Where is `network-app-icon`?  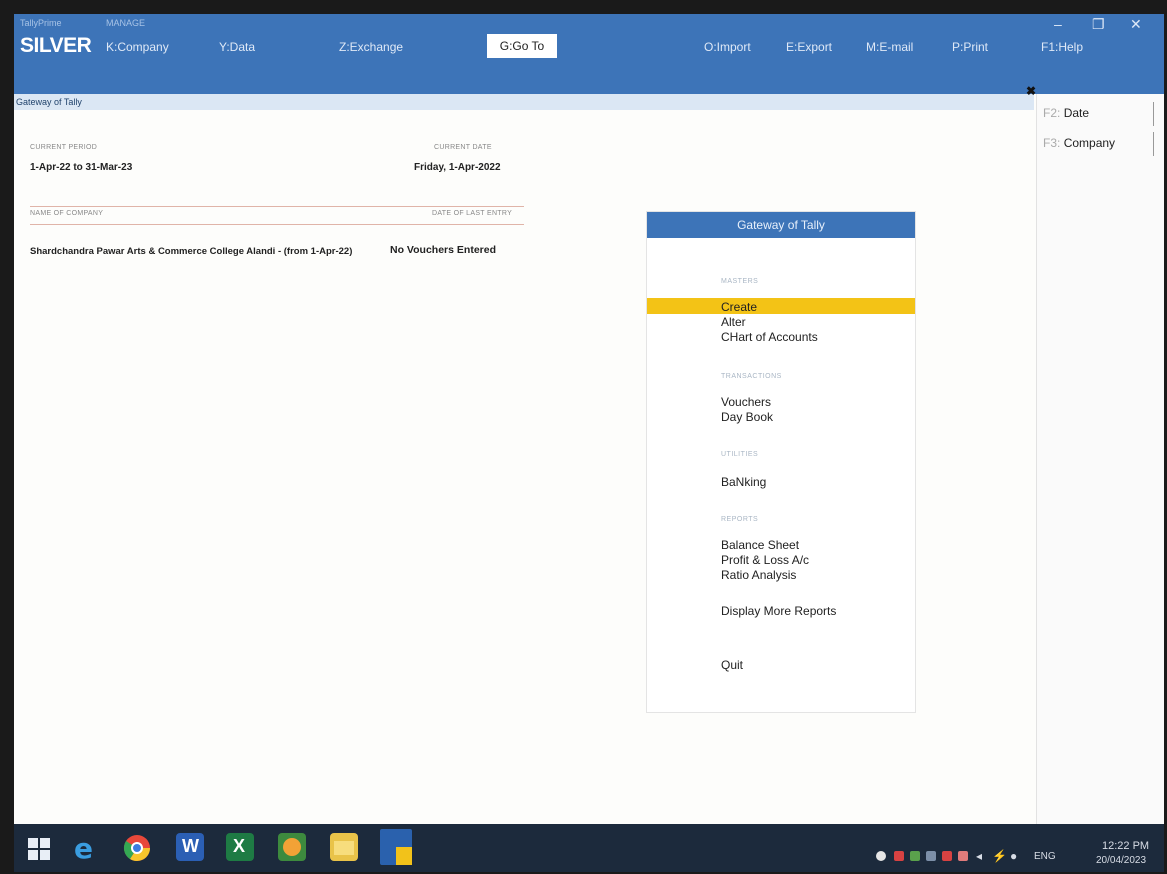
network-app-icon is located at coordinates (915, 856).